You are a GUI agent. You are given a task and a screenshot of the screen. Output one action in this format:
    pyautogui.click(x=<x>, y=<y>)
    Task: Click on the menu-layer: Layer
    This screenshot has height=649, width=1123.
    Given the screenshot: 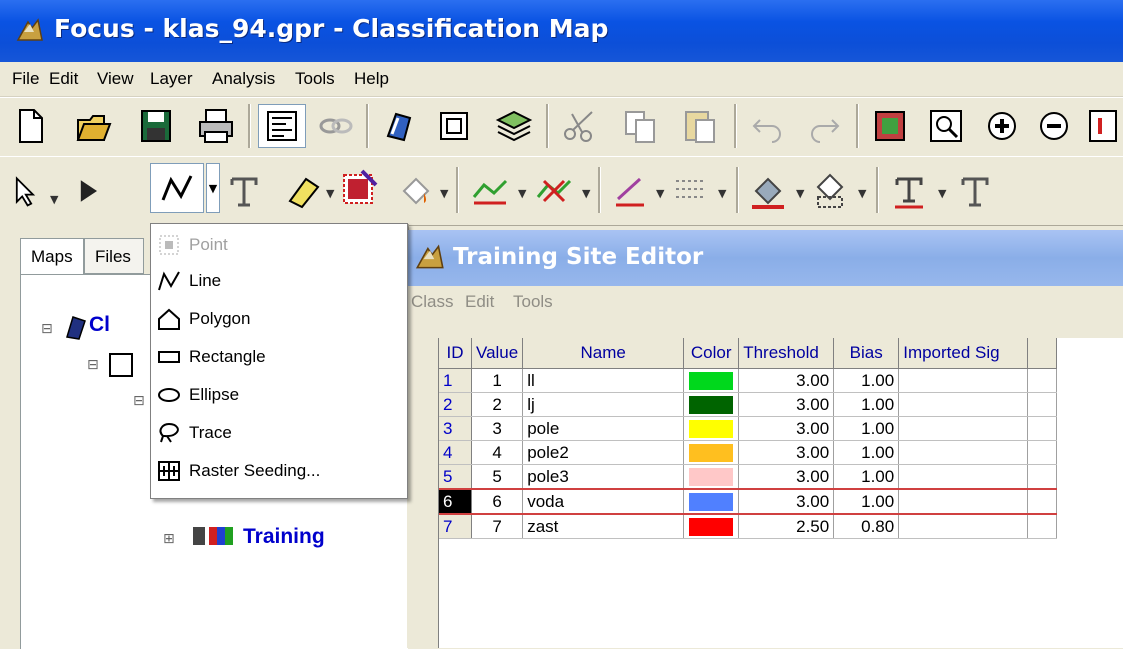 What is the action you would take?
    pyautogui.click(x=171, y=79)
    